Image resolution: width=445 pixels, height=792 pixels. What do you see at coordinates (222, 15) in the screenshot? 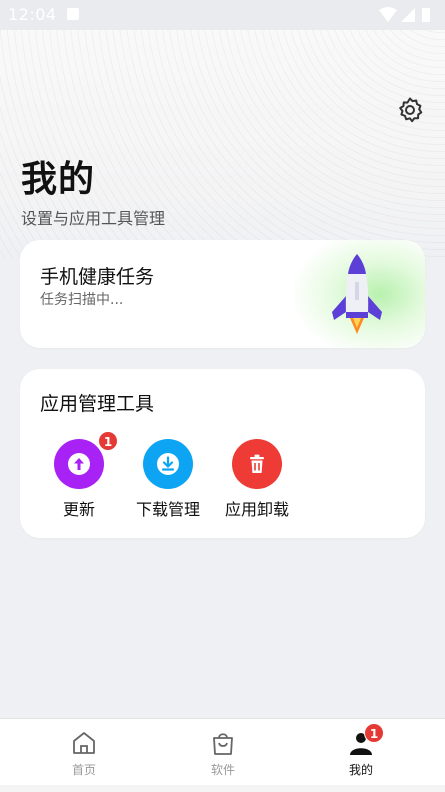
I see `status-bar: 12:04` at bounding box center [222, 15].